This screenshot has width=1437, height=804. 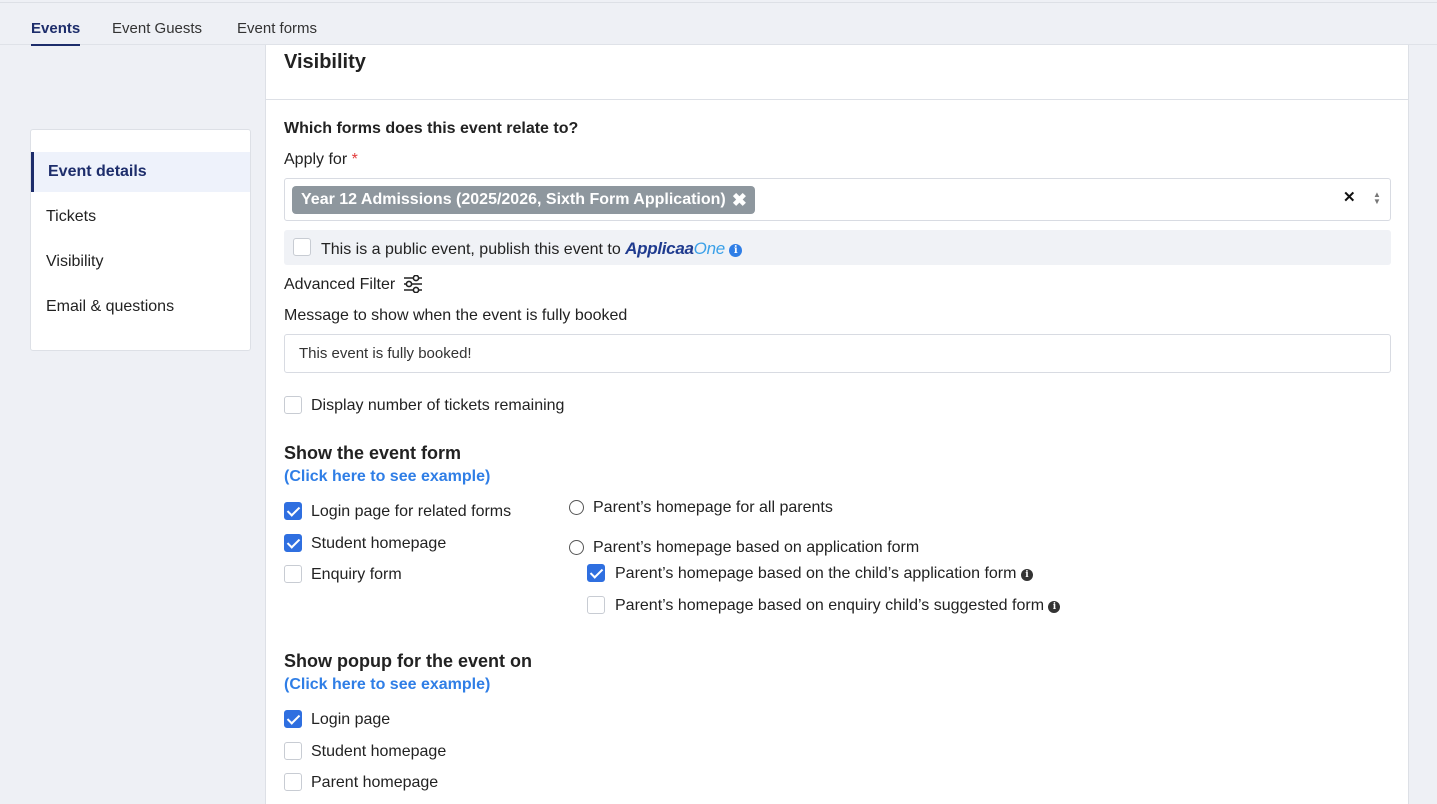 What do you see at coordinates (293, 405) in the screenshot?
I see `display-tickets-checkbox` at bounding box center [293, 405].